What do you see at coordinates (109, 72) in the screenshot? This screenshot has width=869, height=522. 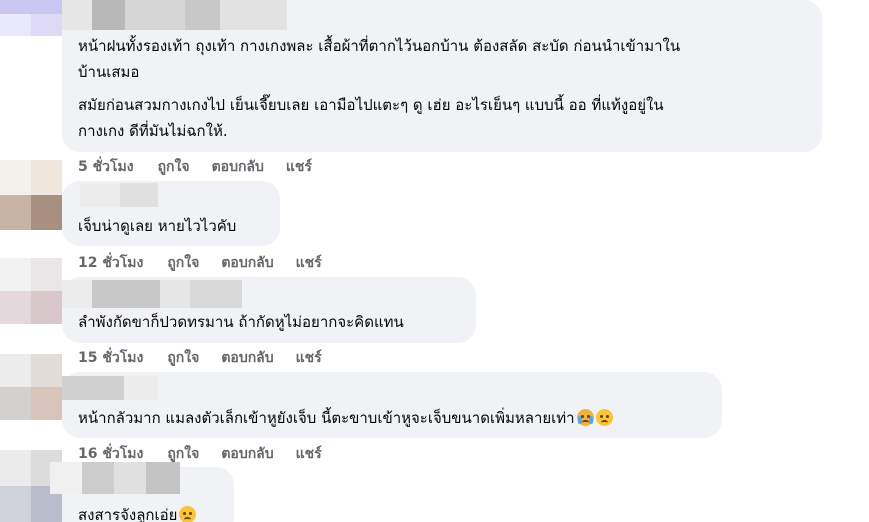 I see `comment-text-line: บ้านเสมอ` at bounding box center [109, 72].